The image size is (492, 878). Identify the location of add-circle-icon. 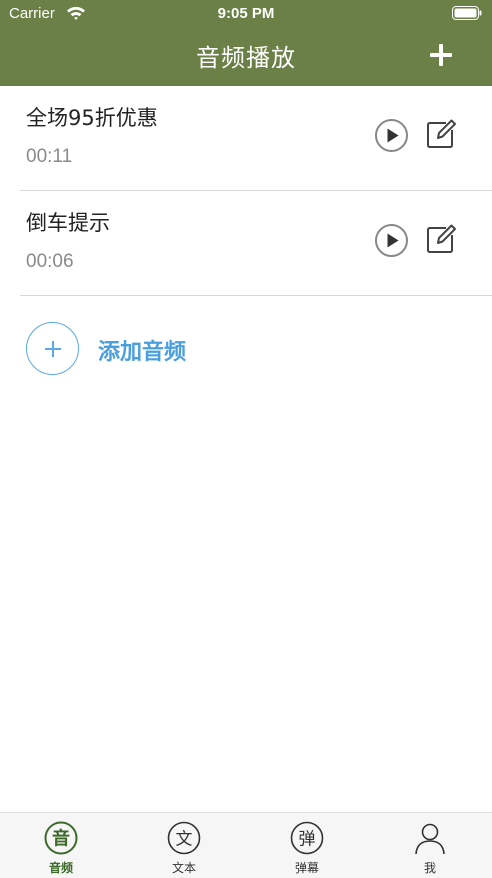
(52, 348).